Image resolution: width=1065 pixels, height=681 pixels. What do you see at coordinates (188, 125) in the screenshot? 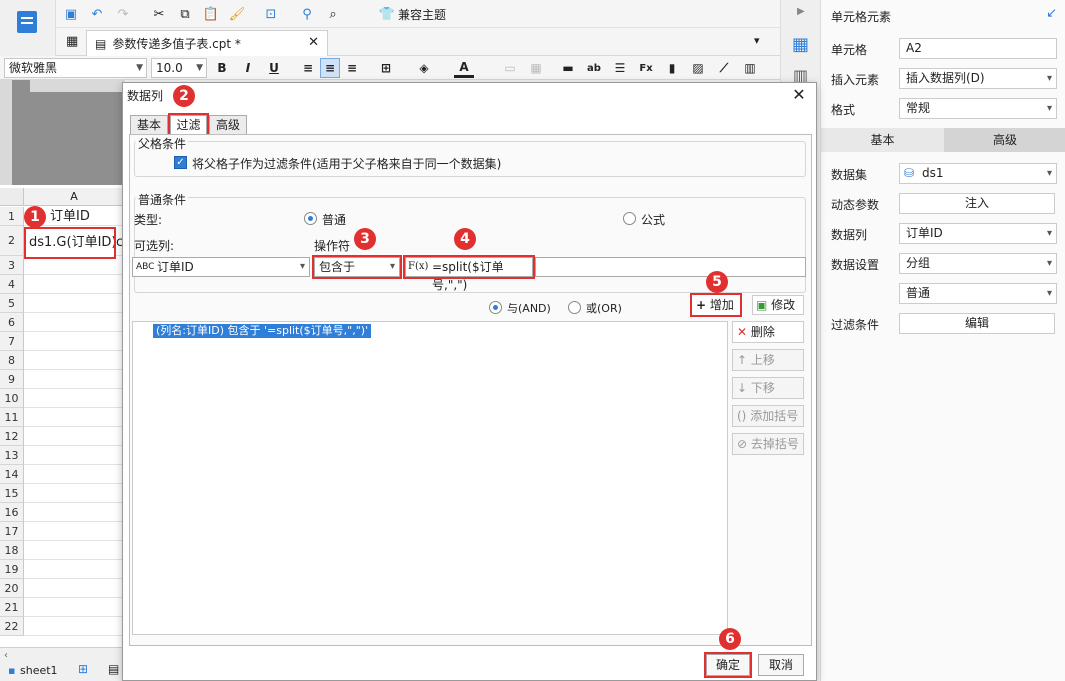
I see `tab-filter: 过滤` at bounding box center [188, 125].